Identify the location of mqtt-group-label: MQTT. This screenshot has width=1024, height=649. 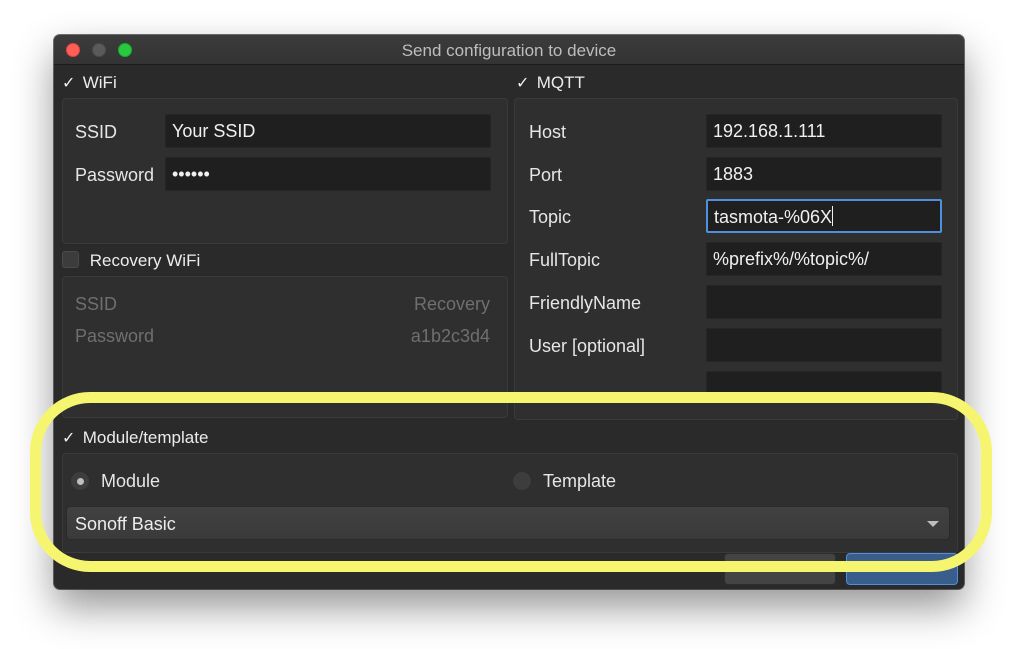
(560, 82).